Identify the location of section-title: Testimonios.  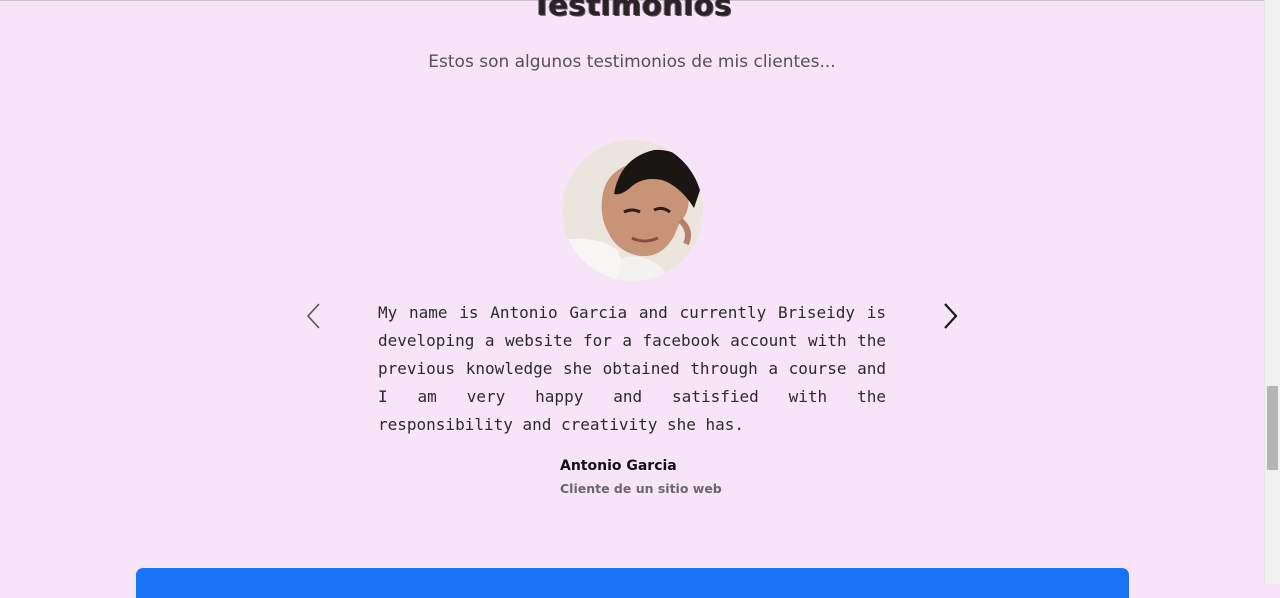
(632, 11).